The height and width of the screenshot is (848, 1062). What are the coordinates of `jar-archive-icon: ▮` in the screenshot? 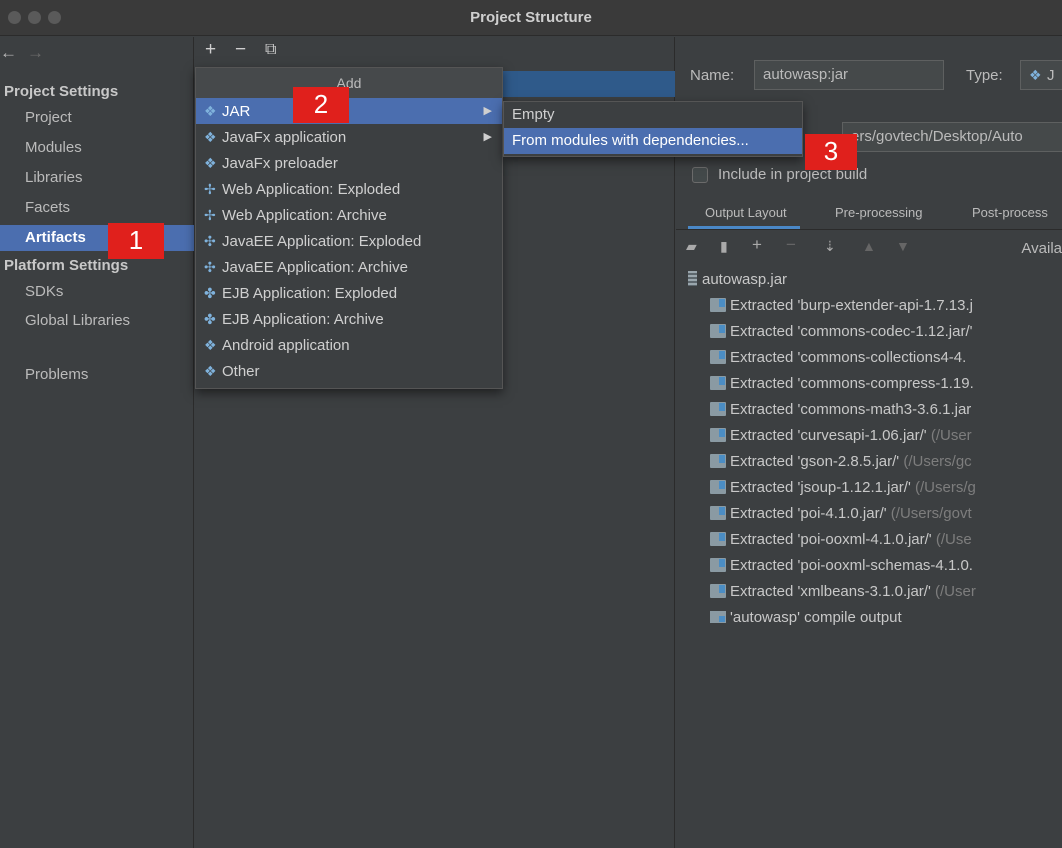 It's located at (724, 246).